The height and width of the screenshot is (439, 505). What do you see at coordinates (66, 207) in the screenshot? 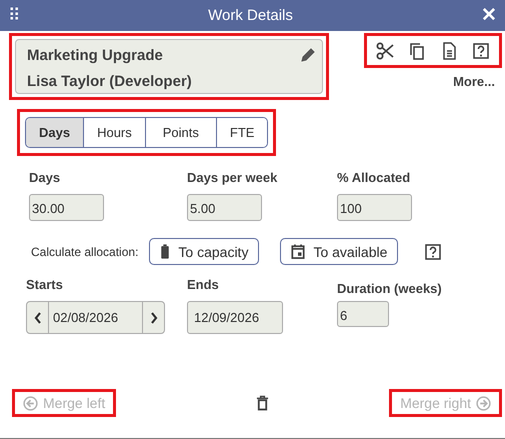
I see `input-field: 30.00` at bounding box center [66, 207].